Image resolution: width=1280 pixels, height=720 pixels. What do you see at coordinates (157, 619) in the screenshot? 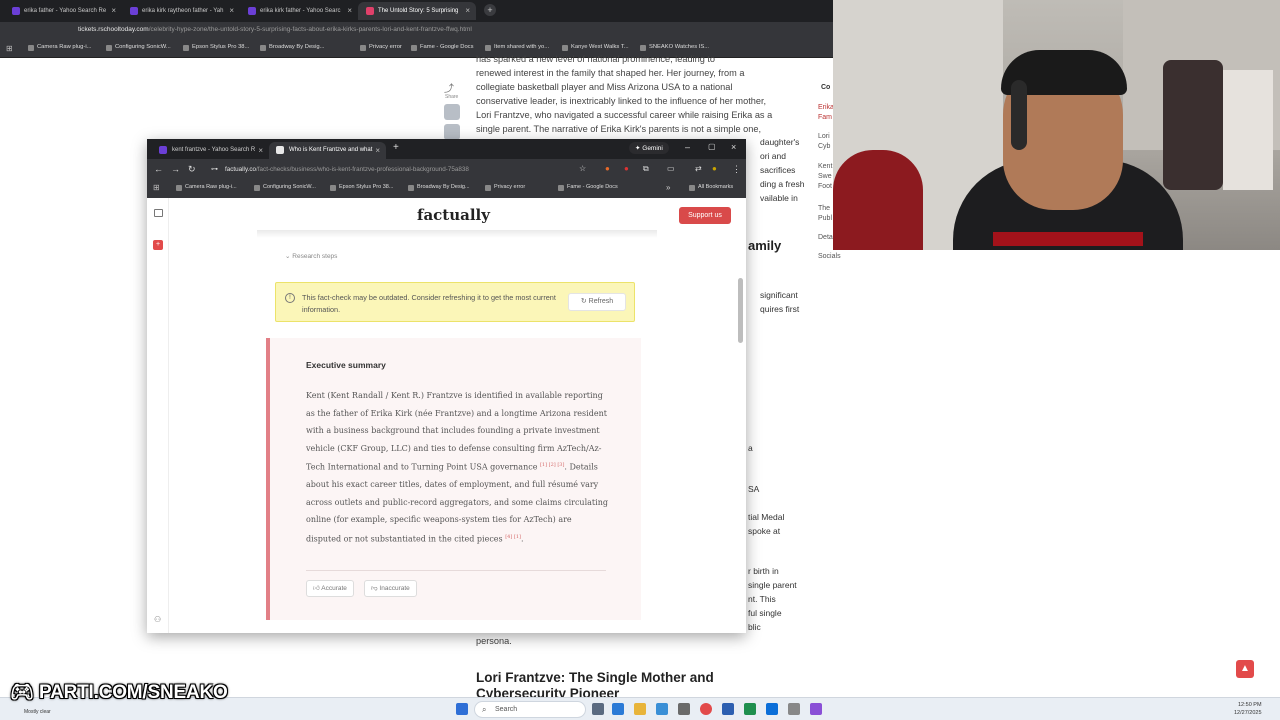
I see `user-icon: ⚇` at bounding box center [157, 619].